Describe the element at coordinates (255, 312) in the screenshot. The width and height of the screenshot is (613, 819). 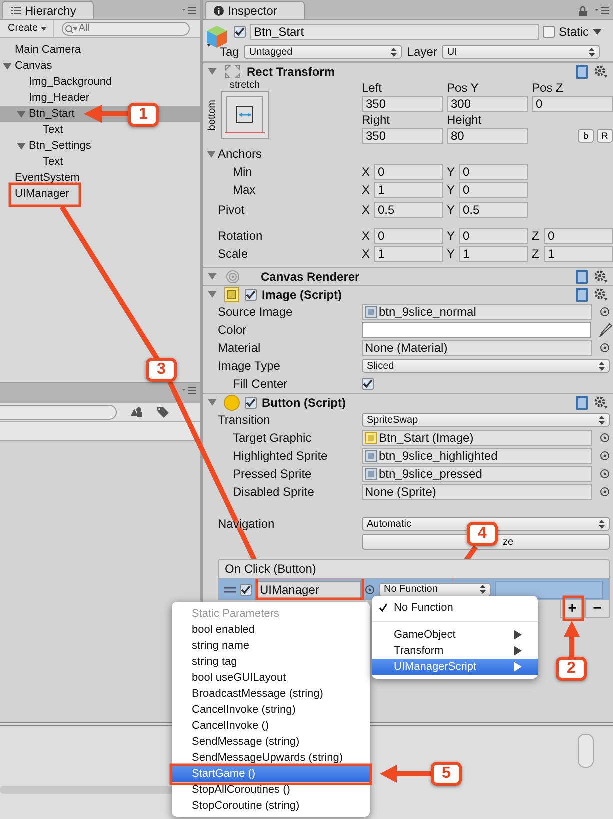
I see `property-label: Source Image` at that location.